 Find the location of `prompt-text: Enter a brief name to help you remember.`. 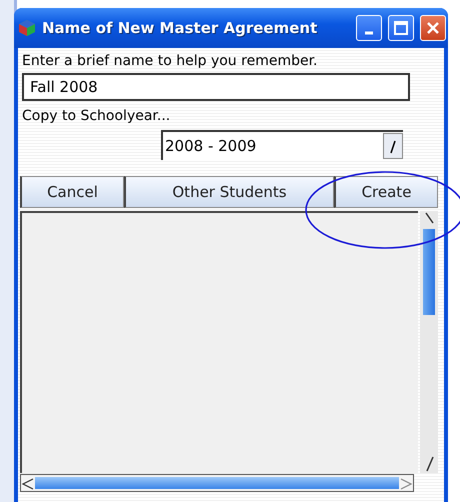

prompt-text: Enter a brief name to help you remember. is located at coordinates (169, 61).